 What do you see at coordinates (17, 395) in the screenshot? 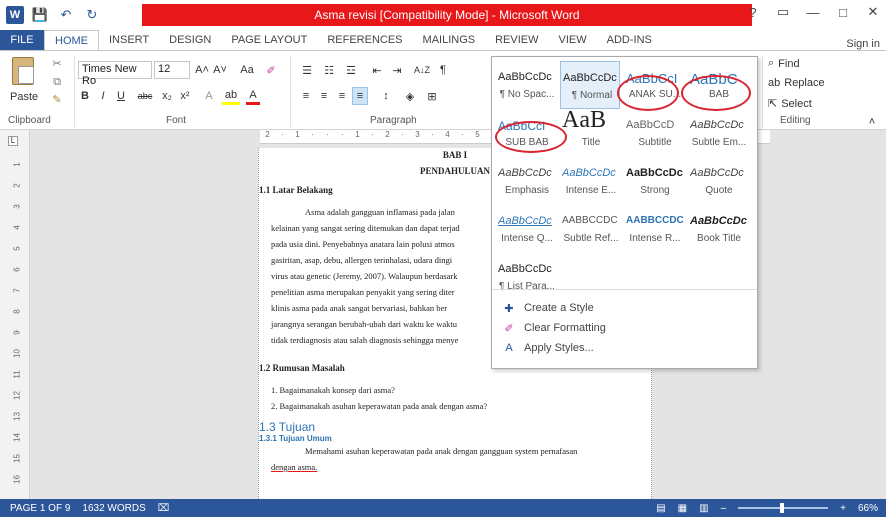
I see `ruler-tick: 12` at bounding box center [17, 395].